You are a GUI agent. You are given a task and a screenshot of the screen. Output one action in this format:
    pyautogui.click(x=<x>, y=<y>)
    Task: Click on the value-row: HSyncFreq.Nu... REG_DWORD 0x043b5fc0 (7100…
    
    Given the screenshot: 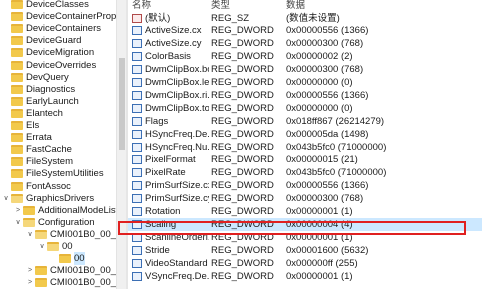 What is the action you would take?
    pyautogui.click(x=305, y=147)
    